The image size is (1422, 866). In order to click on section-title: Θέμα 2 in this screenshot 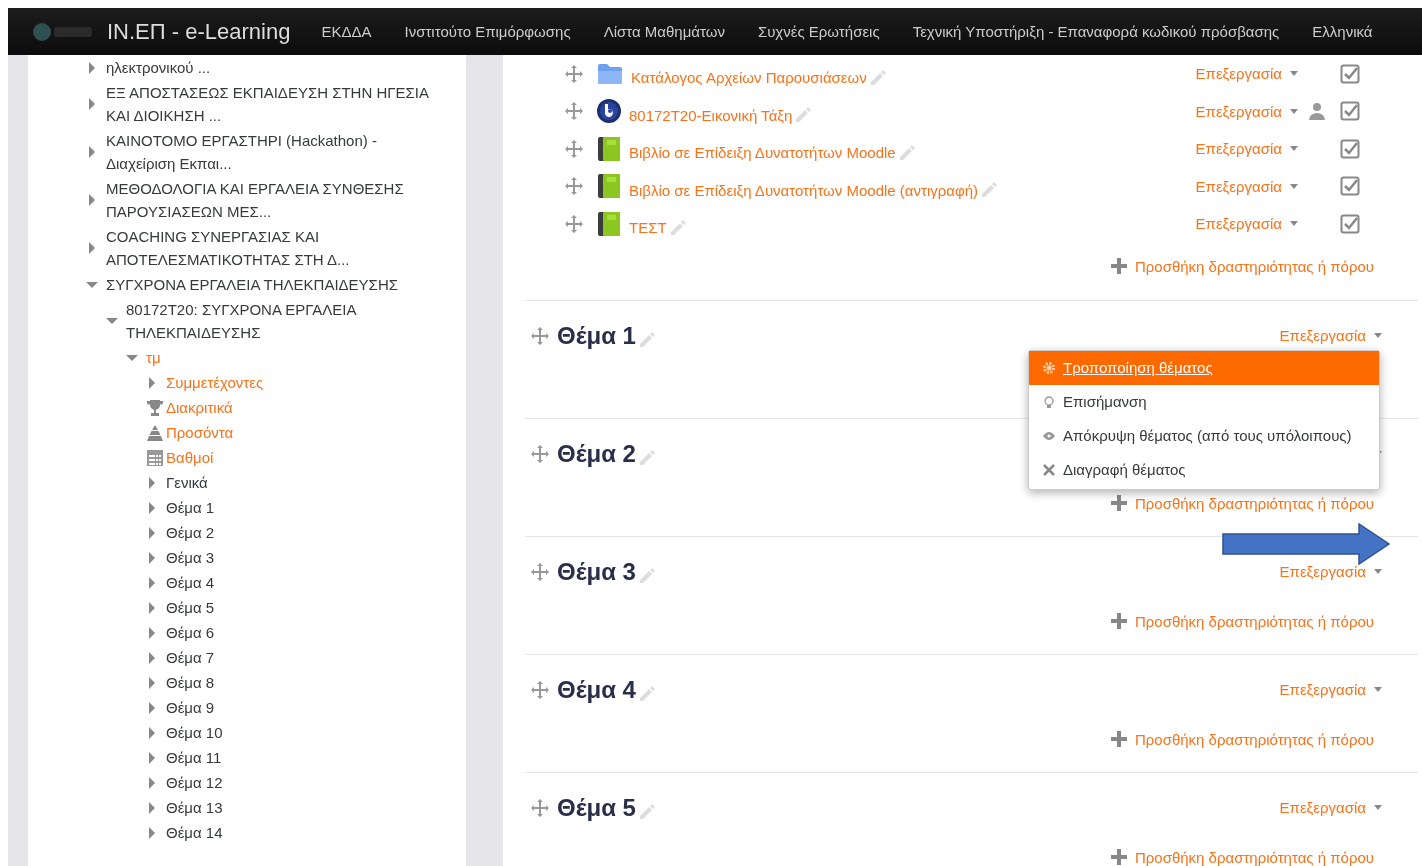, I will do `click(596, 453)`.